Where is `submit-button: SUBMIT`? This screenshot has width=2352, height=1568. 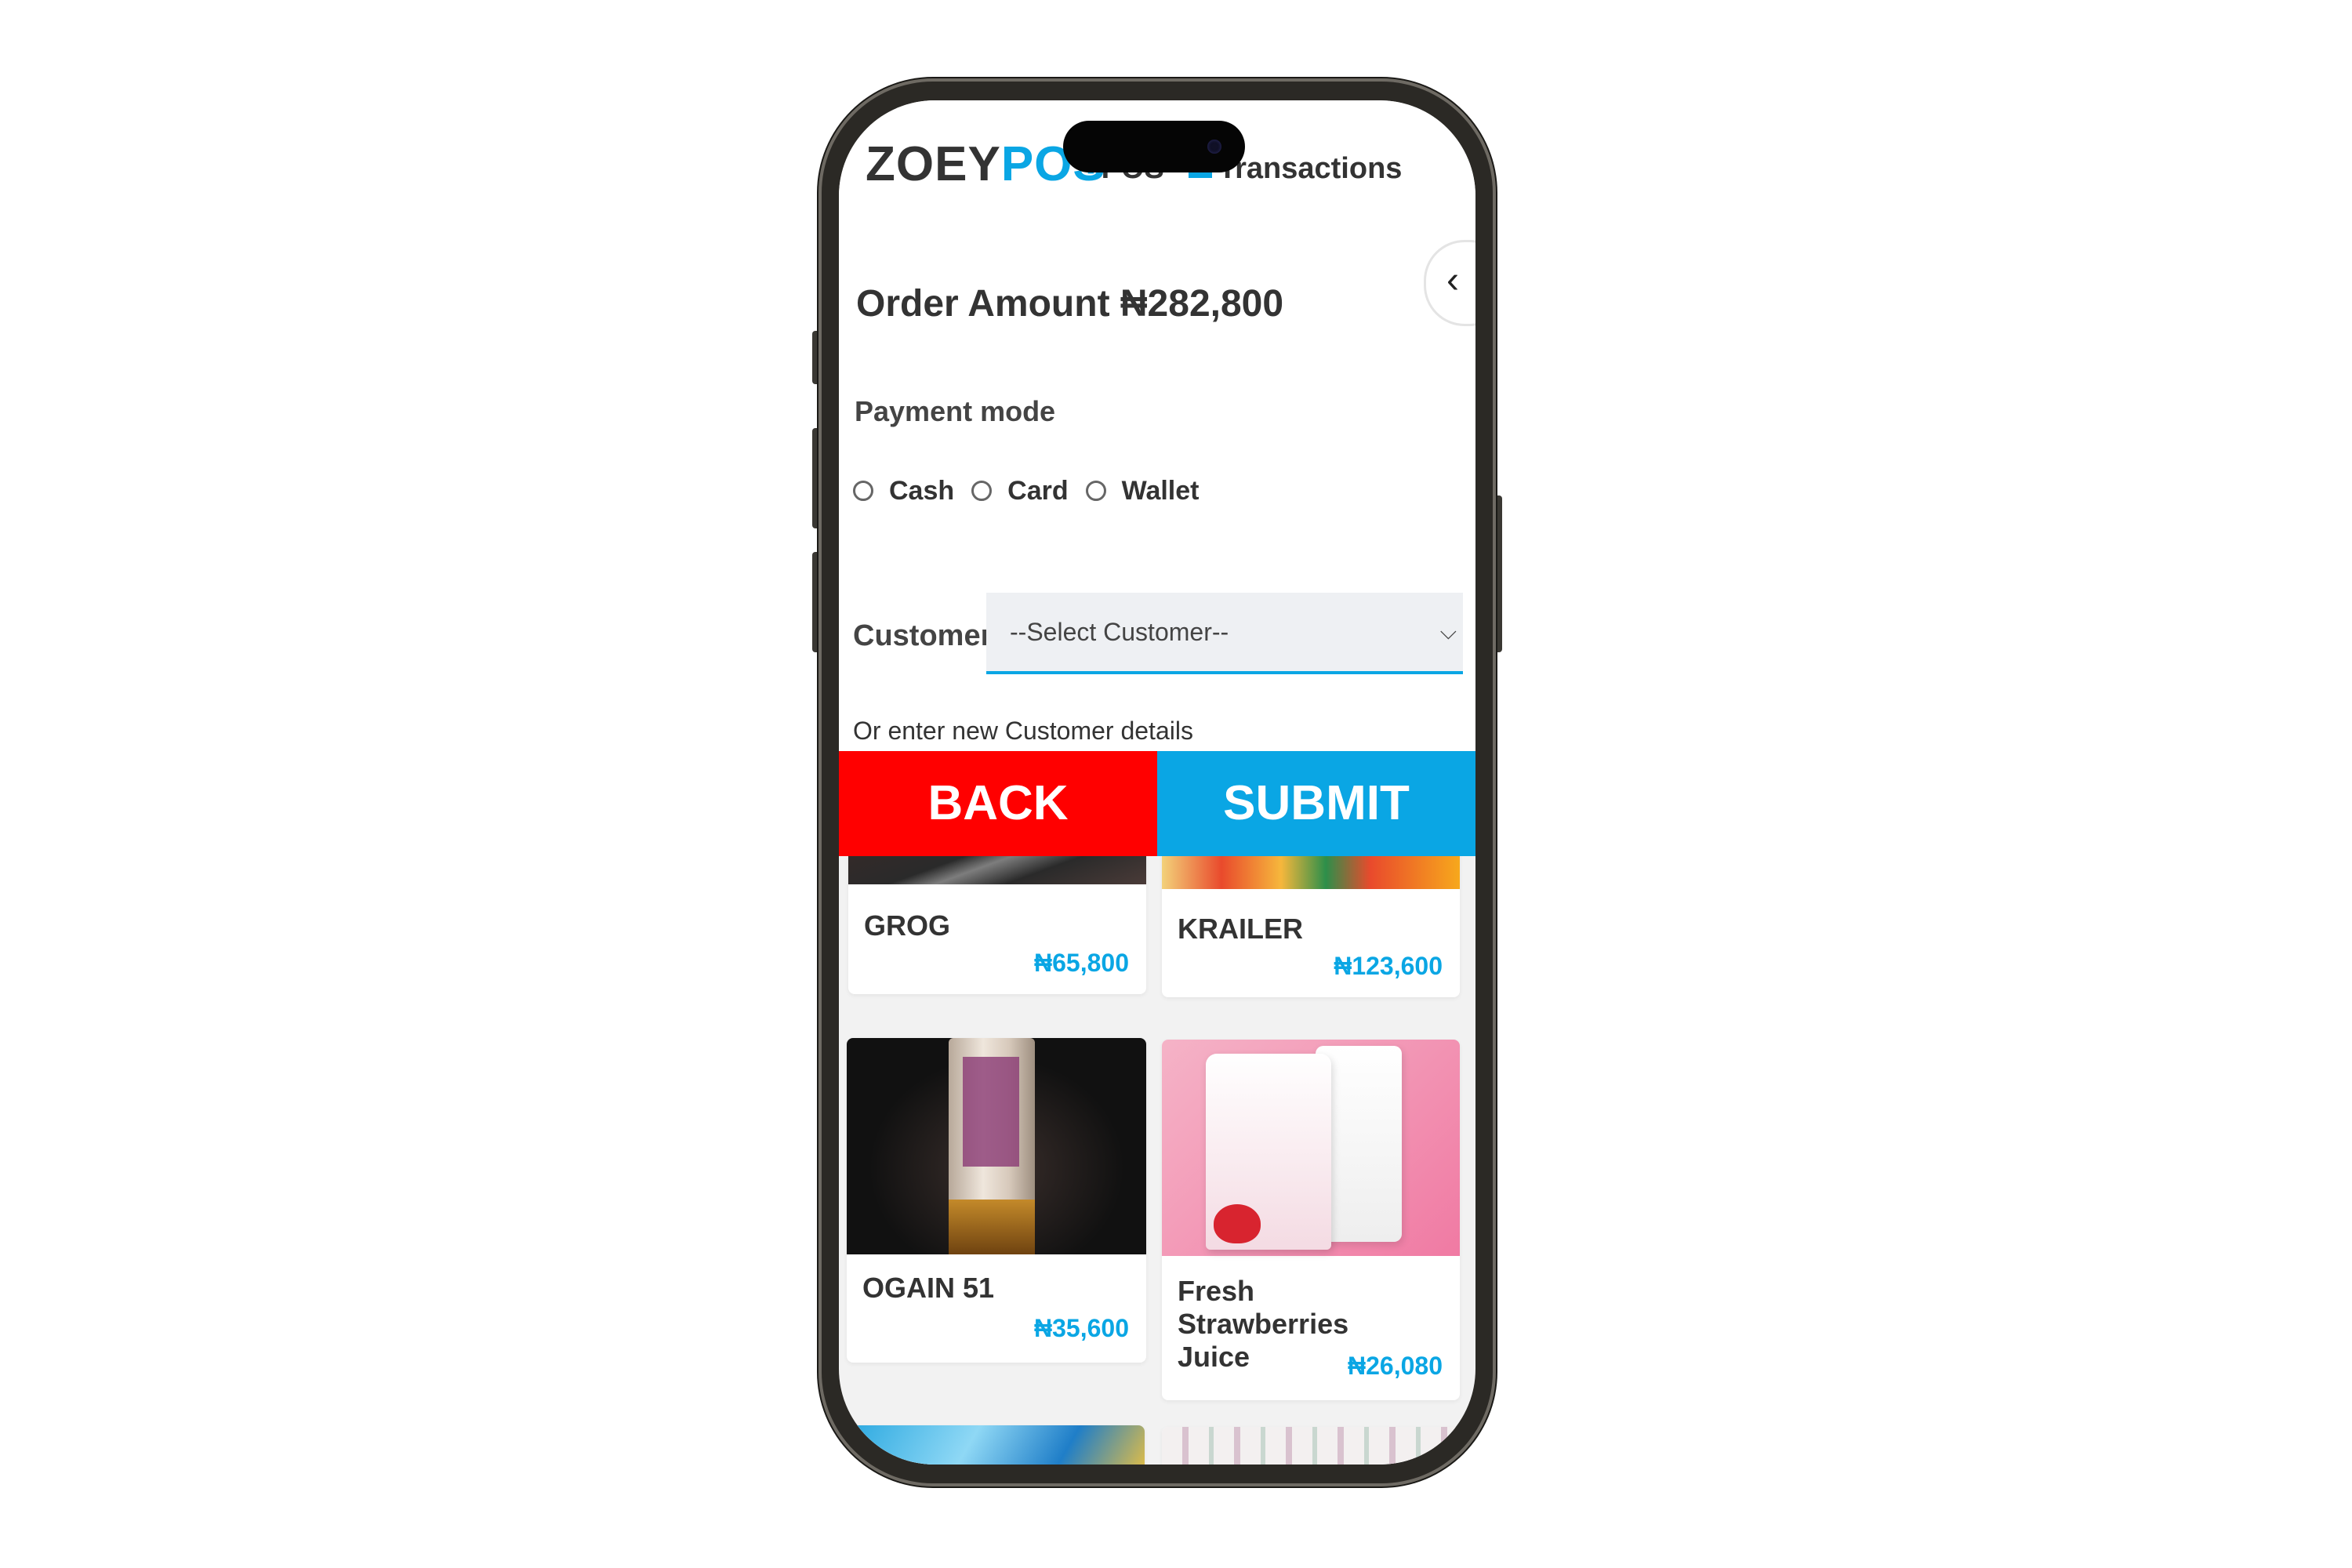
submit-button: SUBMIT is located at coordinates (1316, 803).